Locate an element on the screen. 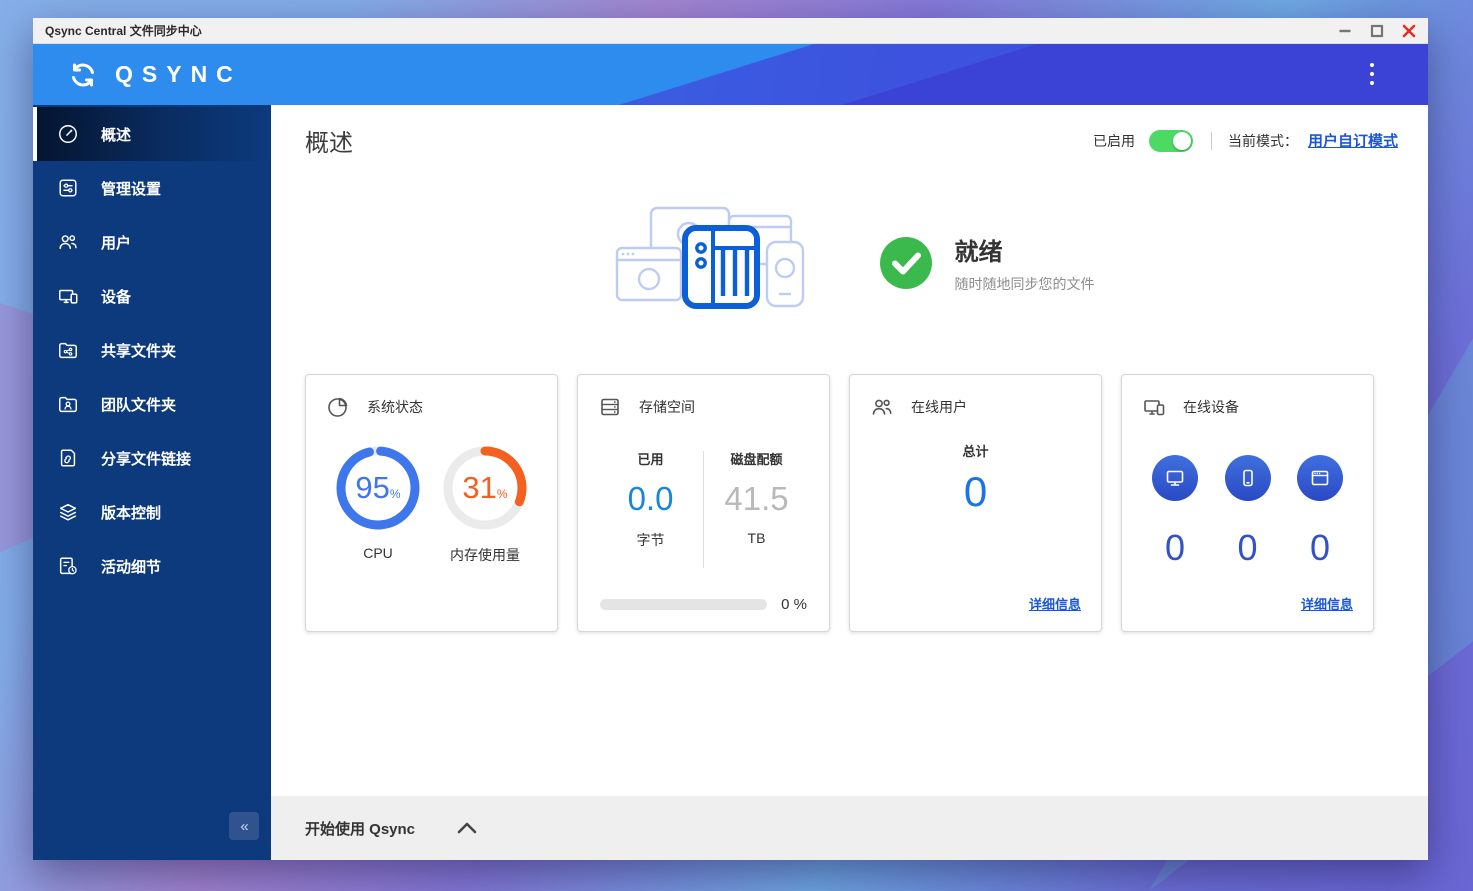  team-folder-icon is located at coordinates (68, 404).